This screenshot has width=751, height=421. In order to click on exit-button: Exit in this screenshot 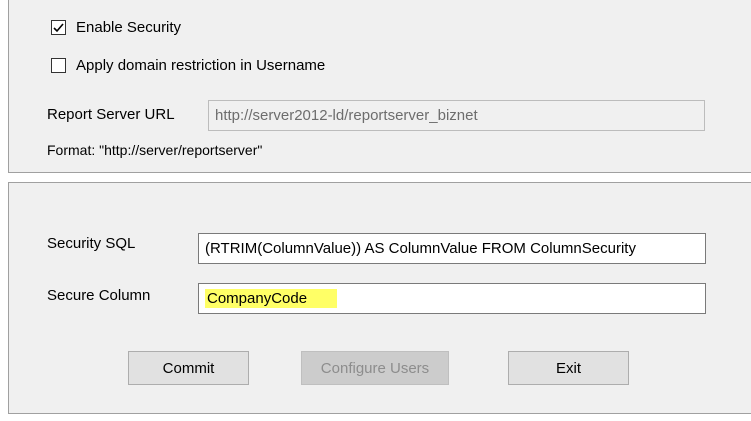, I will do `click(568, 368)`.